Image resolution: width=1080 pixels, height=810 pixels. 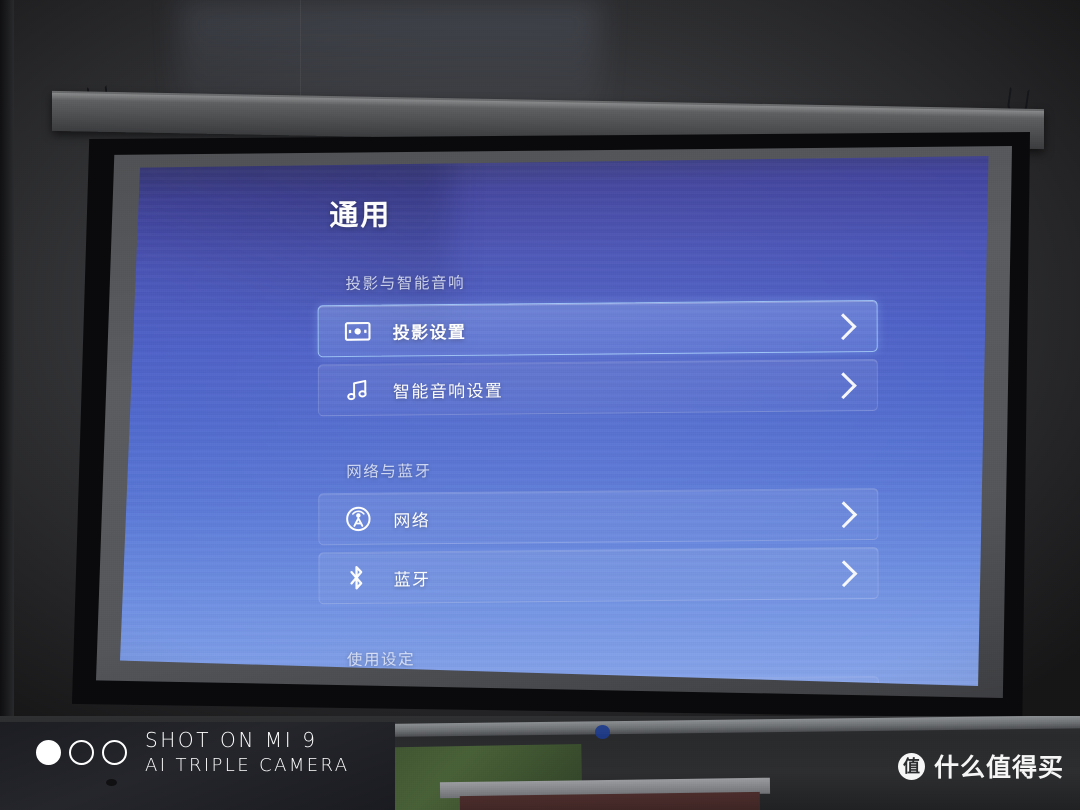 I want to click on lens-dot-filled-icon, so click(x=48, y=752).